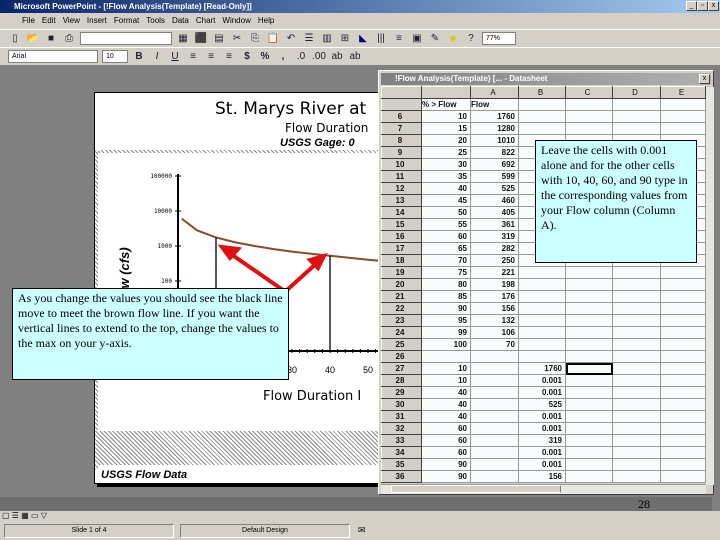  I want to click on cell: Flow, so click(494, 104).